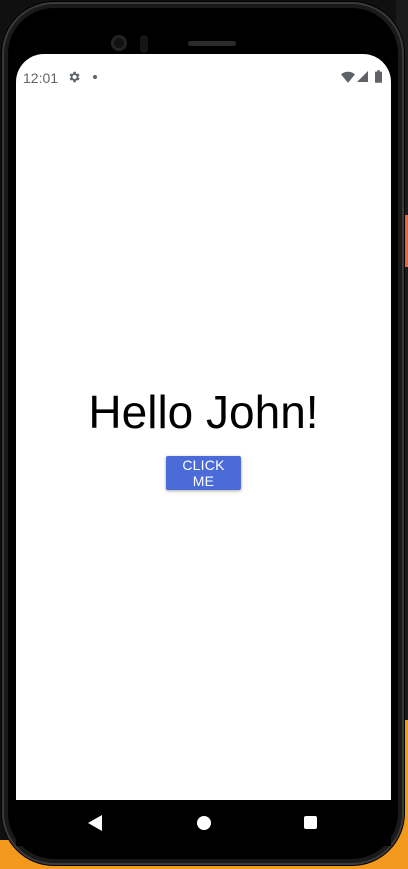 The width and height of the screenshot is (408, 869). Describe the element at coordinates (203, 473) in the screenshot. I see `click-me-button: CLICK ME` at that location.